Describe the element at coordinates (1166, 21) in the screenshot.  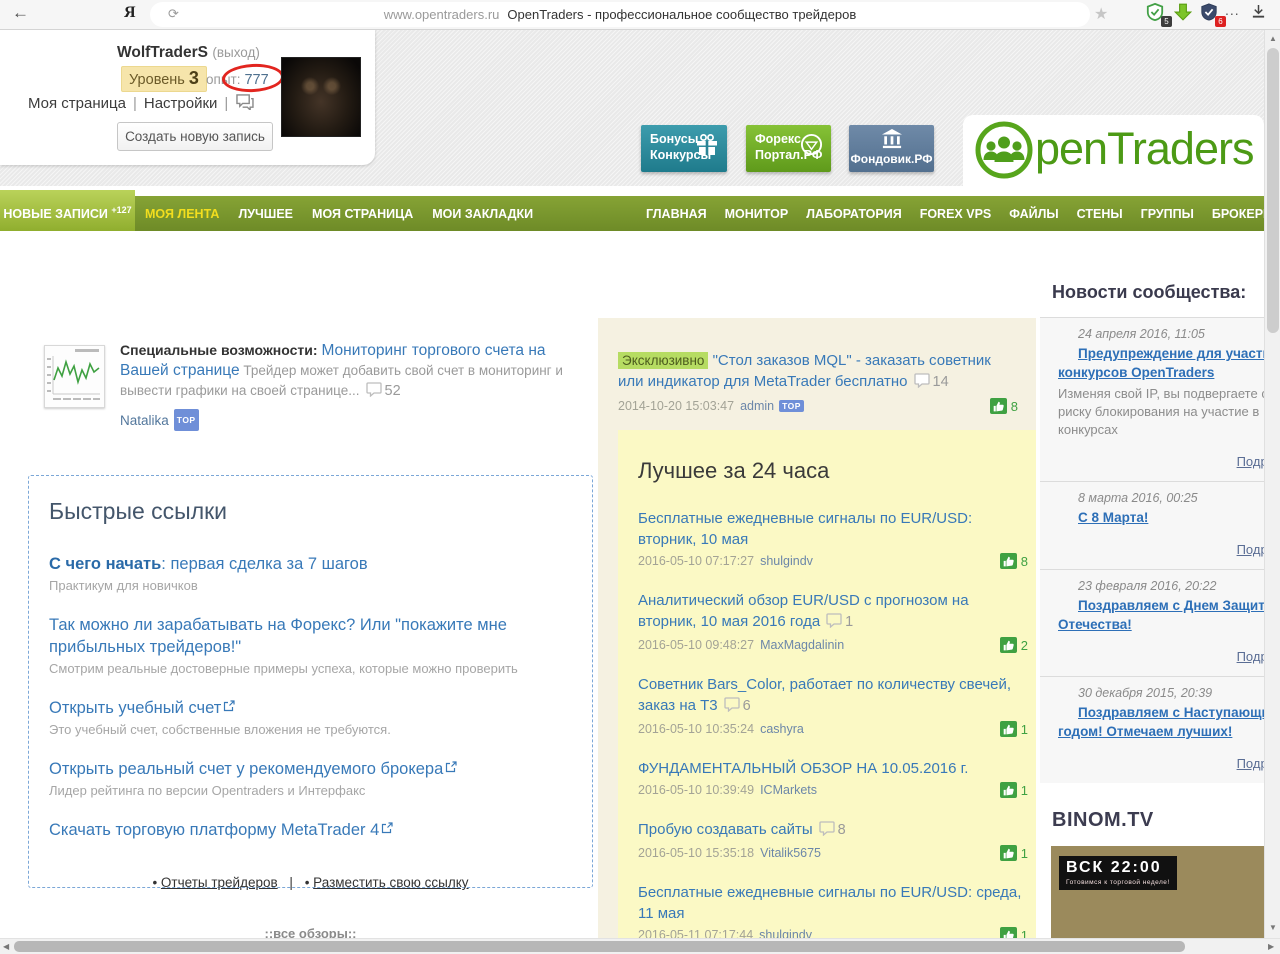
I see `adblock-badge: 5` at that location.